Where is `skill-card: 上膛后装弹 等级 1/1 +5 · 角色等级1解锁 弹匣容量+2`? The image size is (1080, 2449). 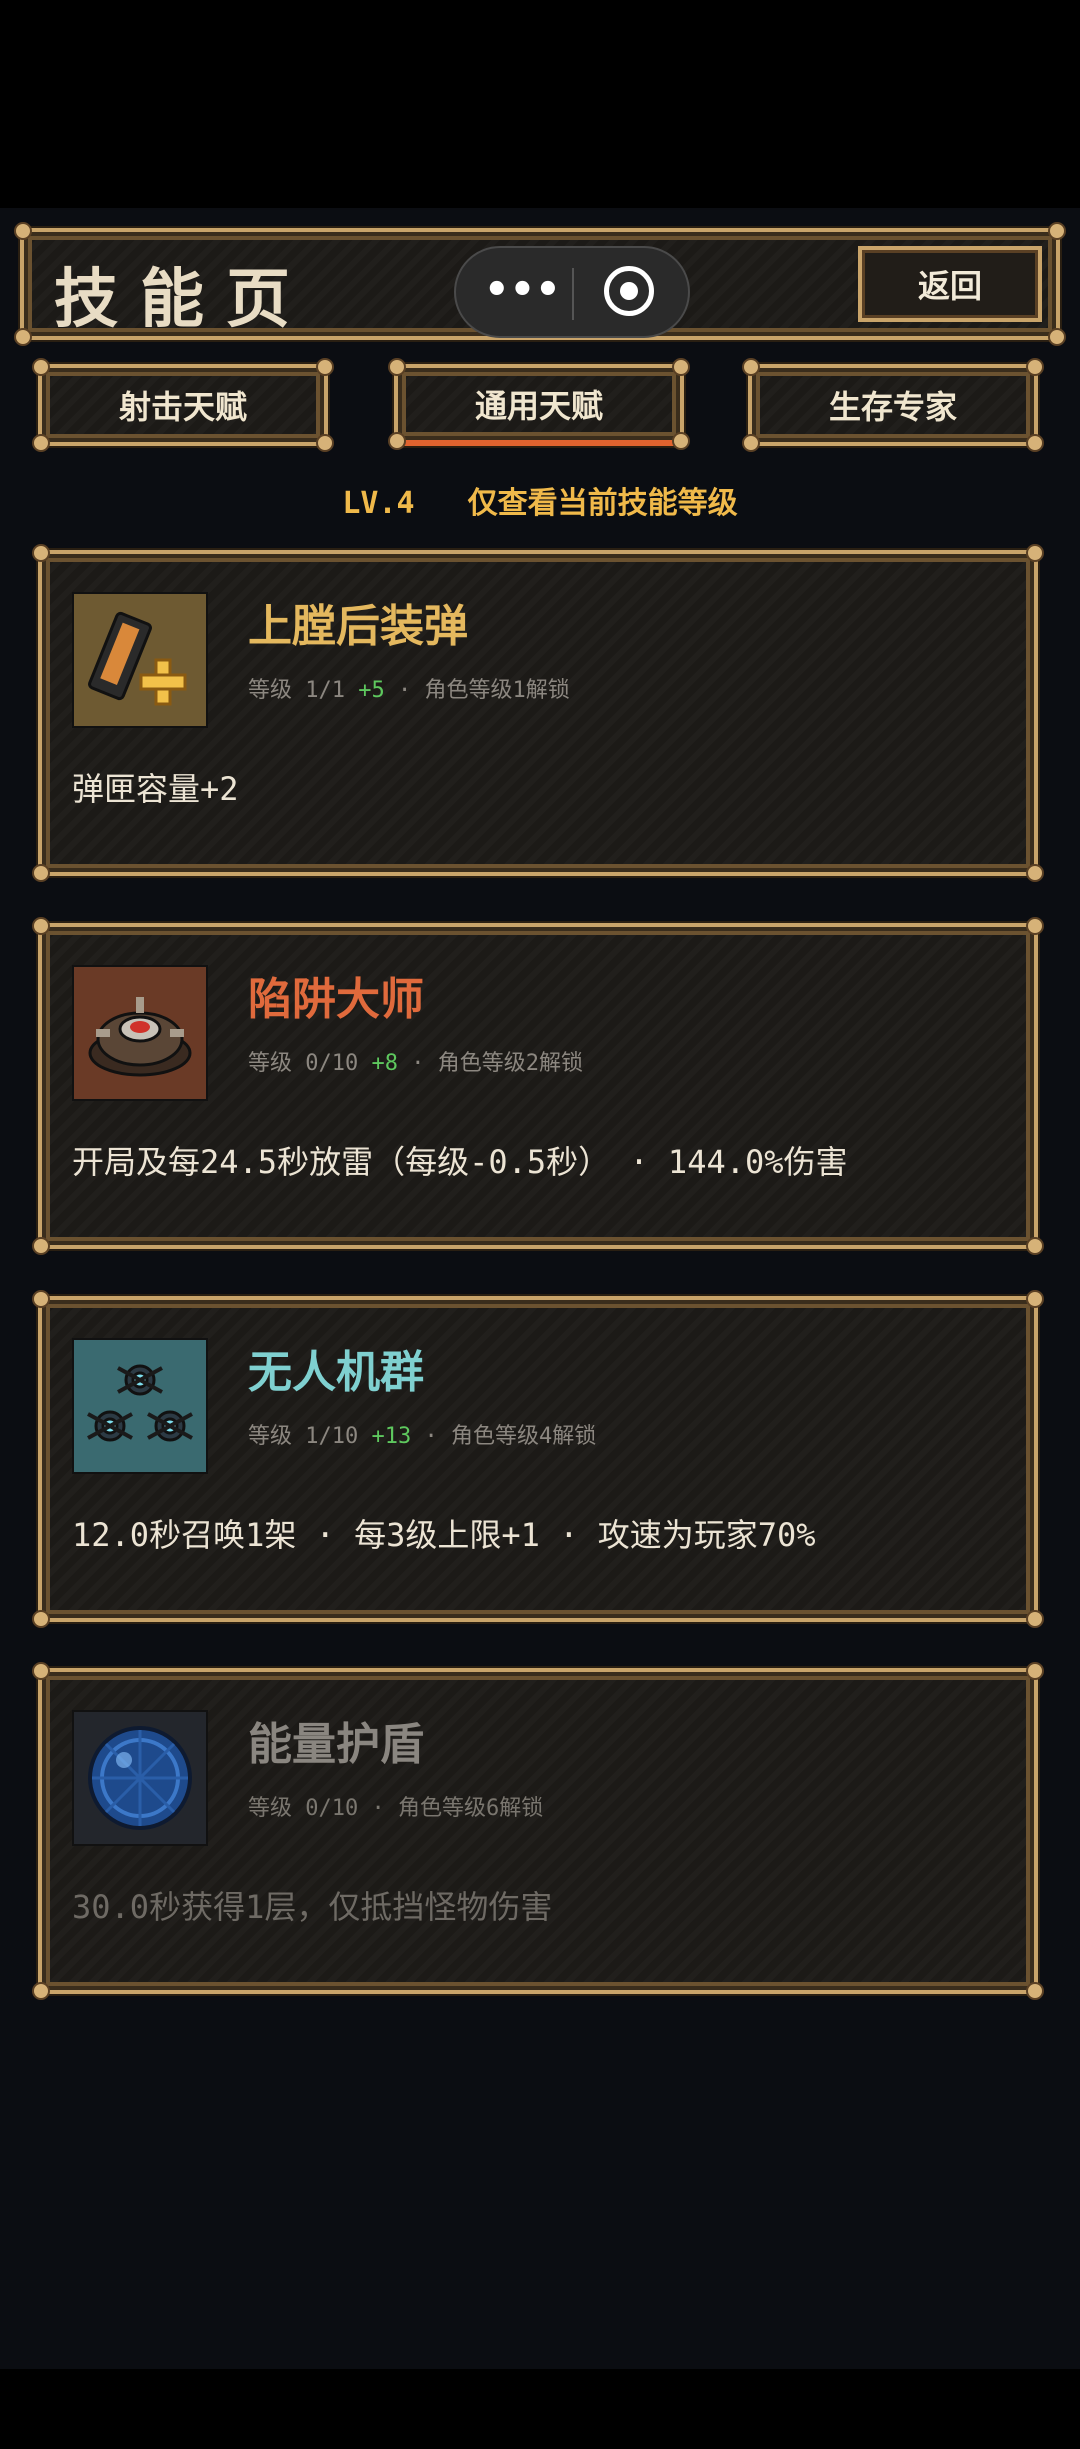
skill-card: 上膛后装弹 等级 1/1 +5 · 角色等级1解锁 弹匣容量+2 is located at coordinates (538, 713).